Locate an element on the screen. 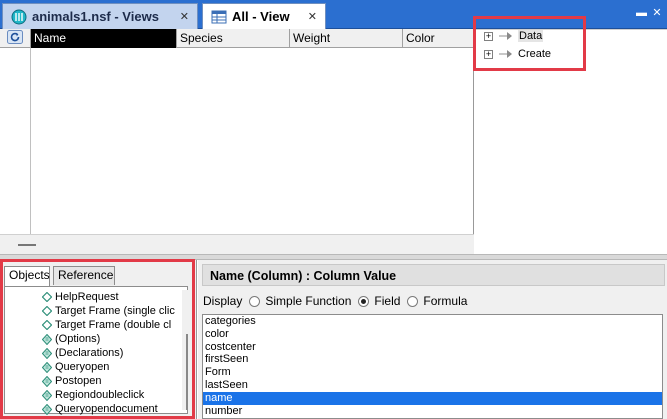 The width and height of the screenshot is (667, 419). tree-item-create: + Create is located at coordinates (517, 54).